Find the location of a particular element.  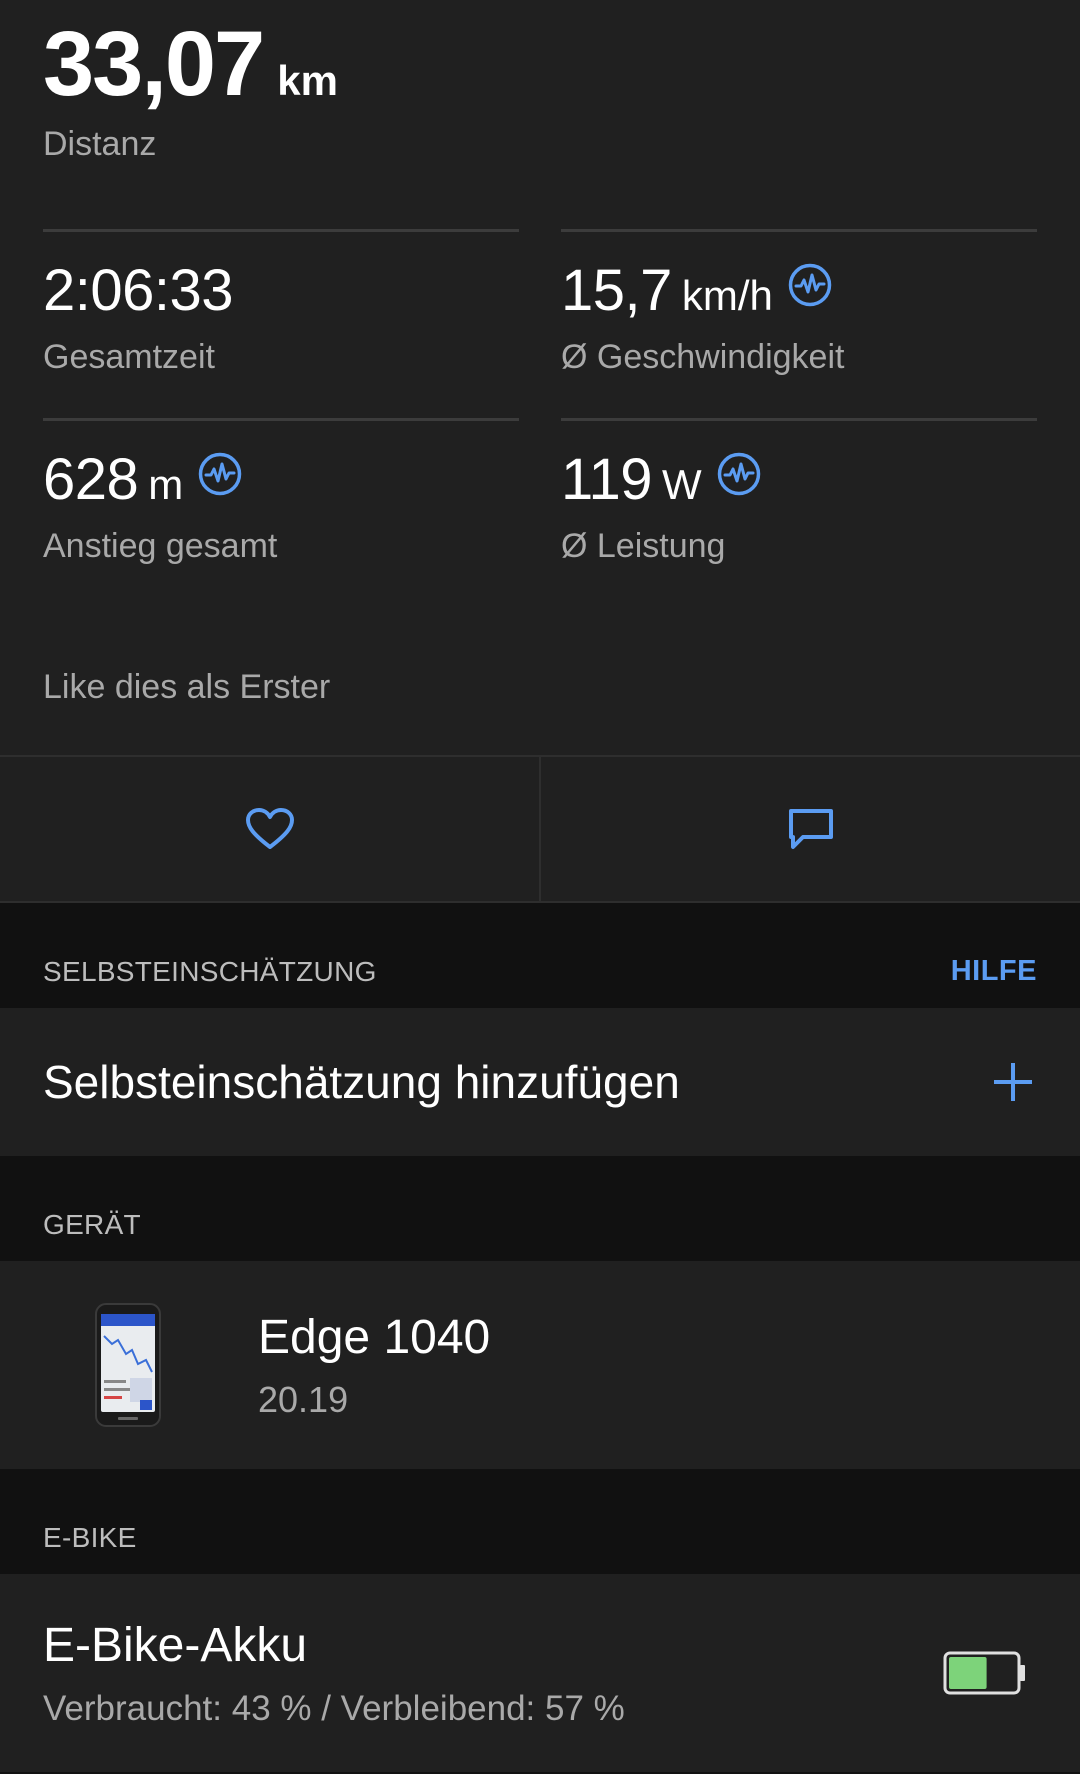

ebike-battery-title: E-Bike-Akku is located at coordinates (175, 1645).